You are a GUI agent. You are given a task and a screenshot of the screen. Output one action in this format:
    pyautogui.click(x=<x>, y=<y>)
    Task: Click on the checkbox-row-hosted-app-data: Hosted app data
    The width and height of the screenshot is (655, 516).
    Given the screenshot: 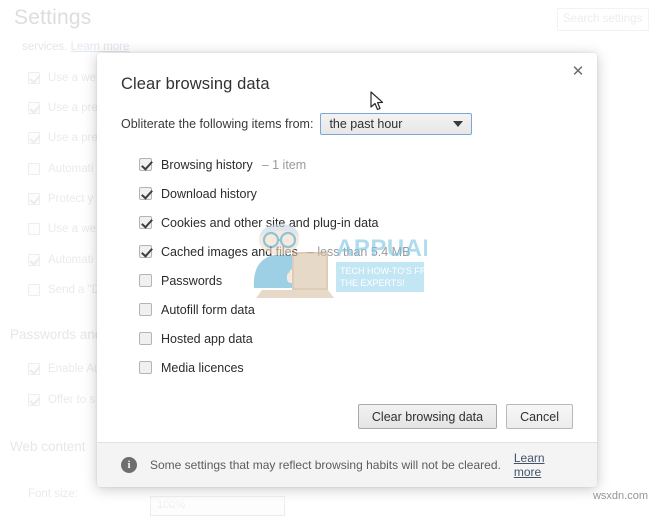 What is the action you would take?
    pyautogui.click(x=347, y=338)
    